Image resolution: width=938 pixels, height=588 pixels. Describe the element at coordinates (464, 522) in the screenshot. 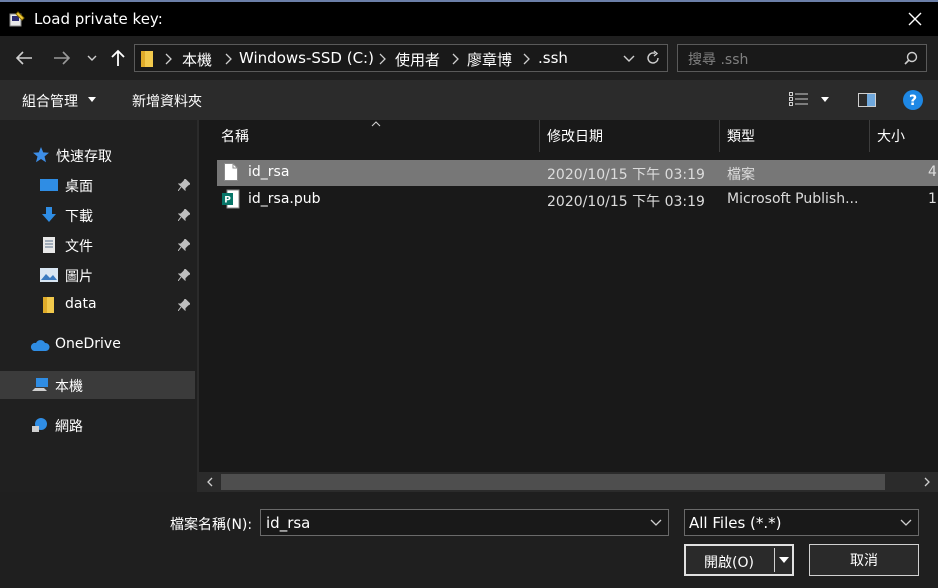

I see `filename-field: id_rsa` at that location.